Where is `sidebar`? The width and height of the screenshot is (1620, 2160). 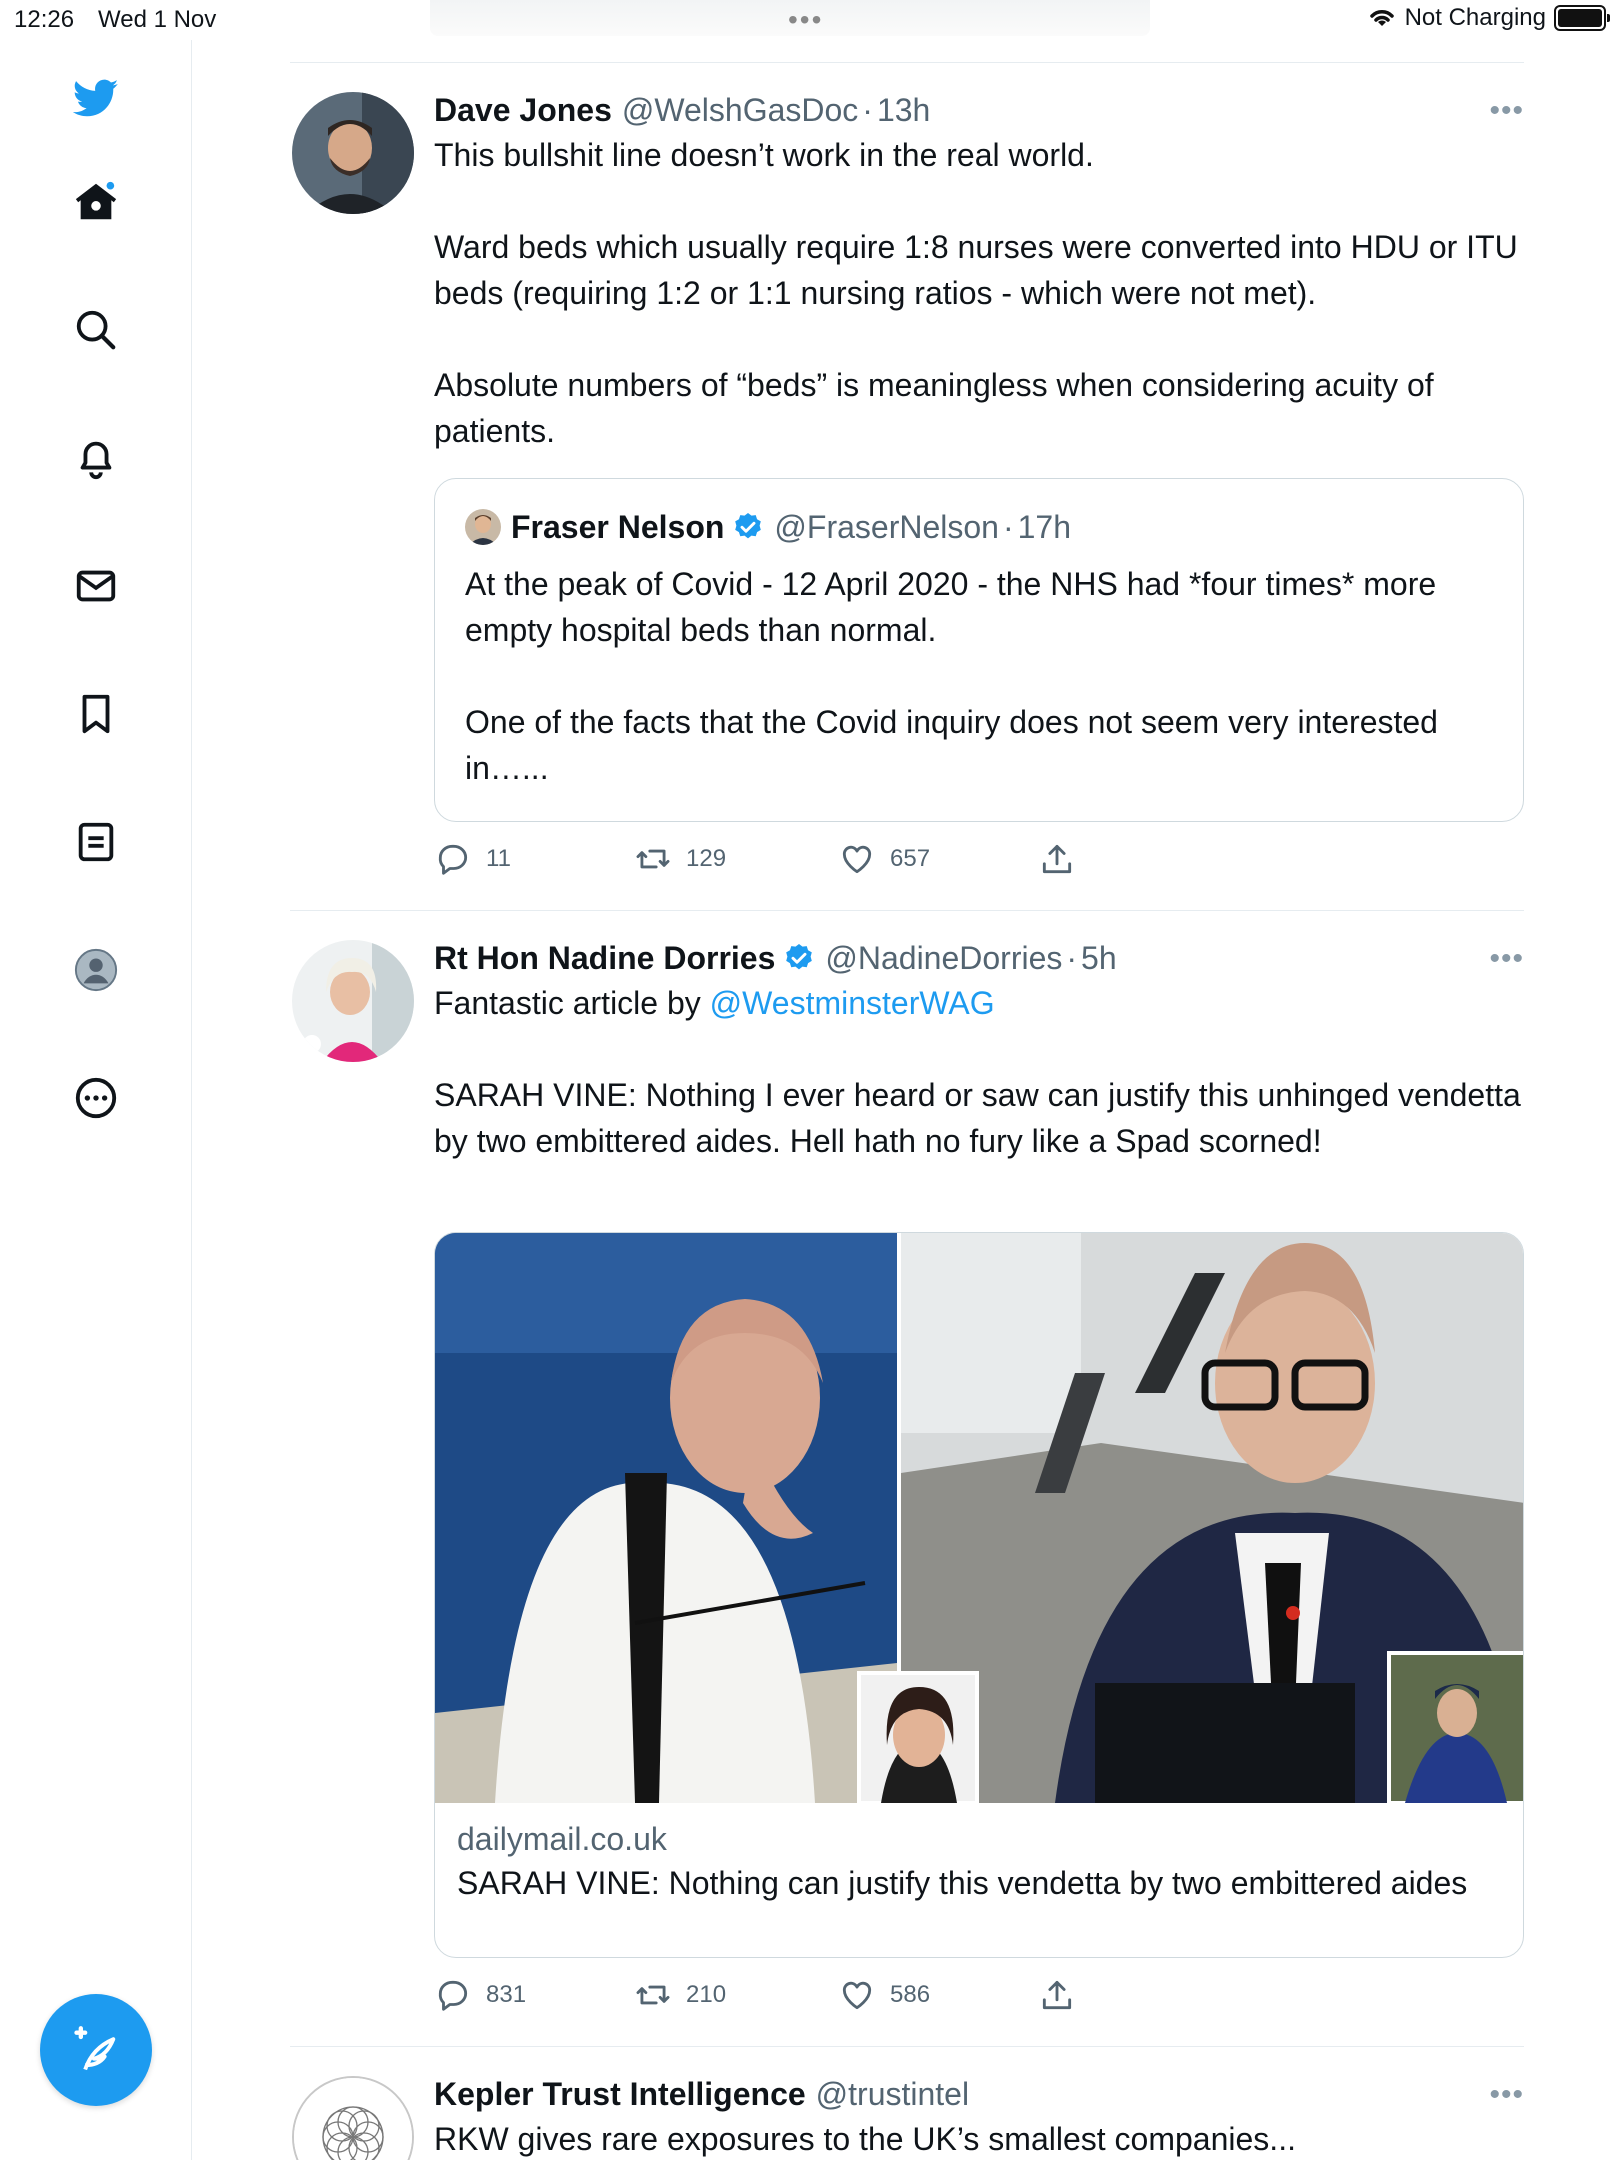
sidebar is located at coordinates (96, 1100).